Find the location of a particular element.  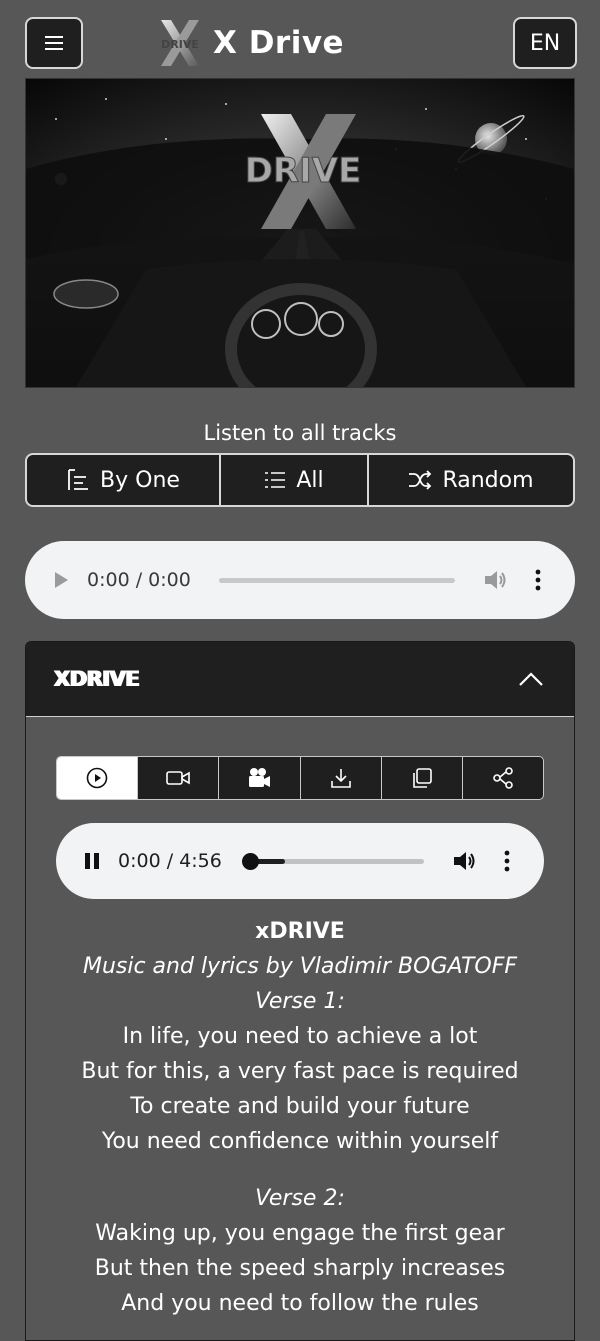

by-one-button: By One is located at coordinates (124, 480).